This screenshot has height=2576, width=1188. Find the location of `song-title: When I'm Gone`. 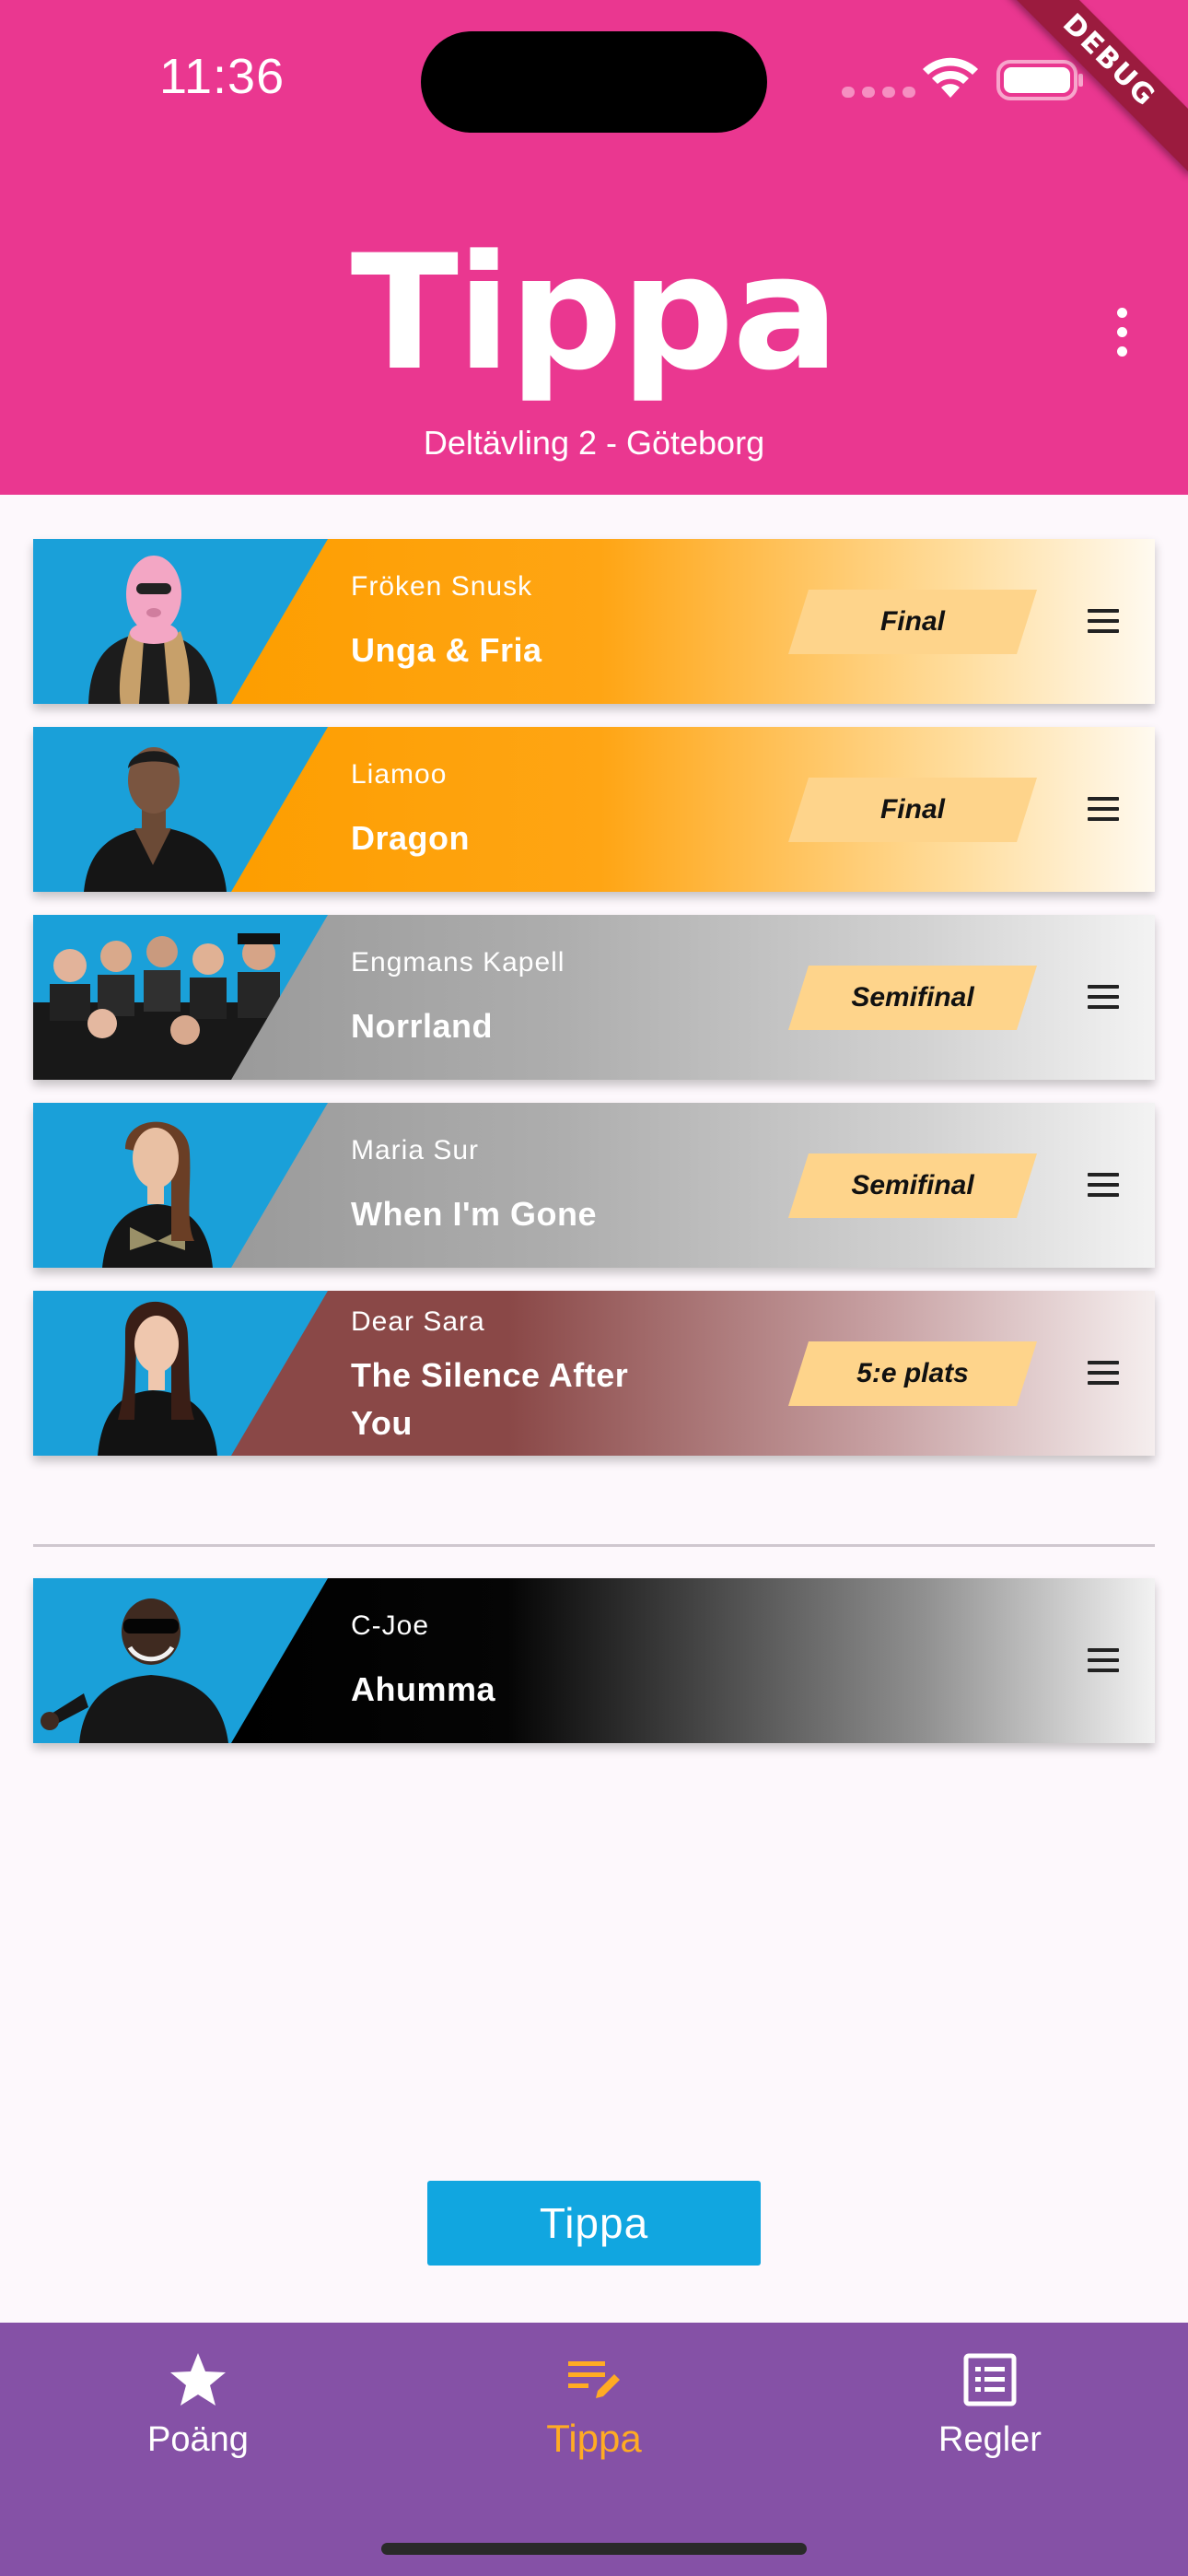

song-title: When I'm Gone is located at coordinates (474, 1214).